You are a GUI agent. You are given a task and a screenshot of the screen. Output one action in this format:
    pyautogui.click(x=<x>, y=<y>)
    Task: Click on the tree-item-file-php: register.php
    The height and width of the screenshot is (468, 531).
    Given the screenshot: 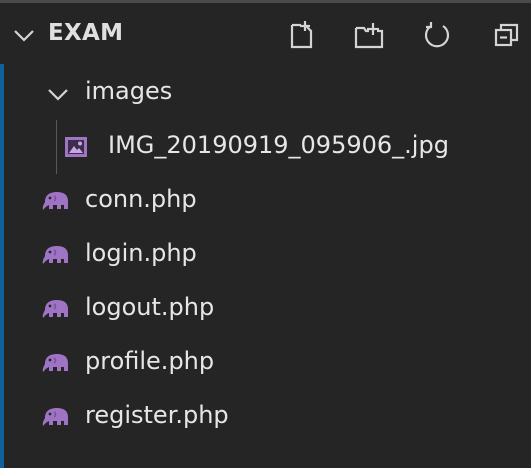 What is the action you would take?
    pyautogui.click(x=267, y=417)
    